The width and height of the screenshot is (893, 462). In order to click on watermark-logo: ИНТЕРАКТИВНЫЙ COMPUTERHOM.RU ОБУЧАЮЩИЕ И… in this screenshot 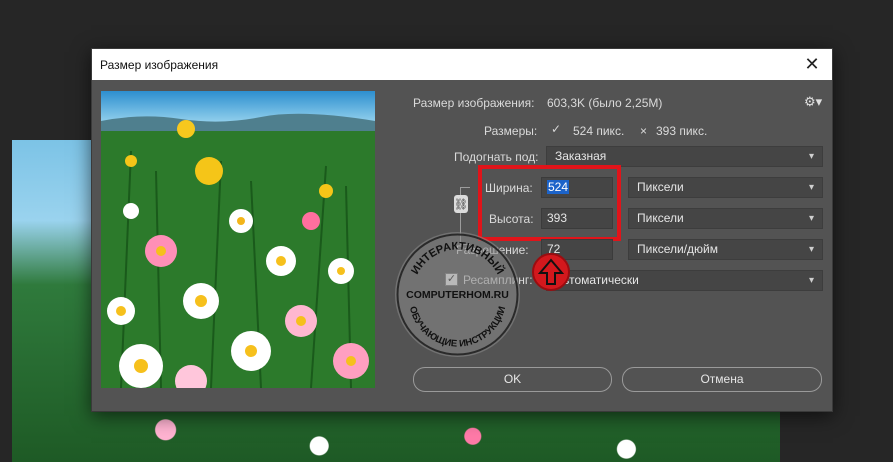, I will do `click(457, 294)`.